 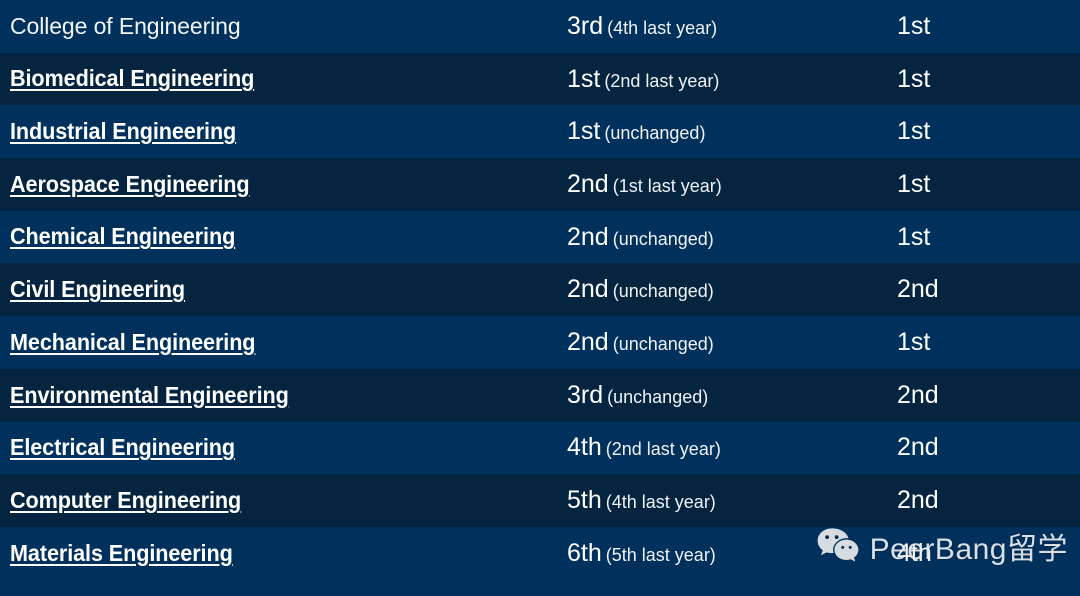 What do you see at coordinates (123, 131) in the screenshot?
I see `program-link: Industrial Engineering` at bounding box center [123, 131].